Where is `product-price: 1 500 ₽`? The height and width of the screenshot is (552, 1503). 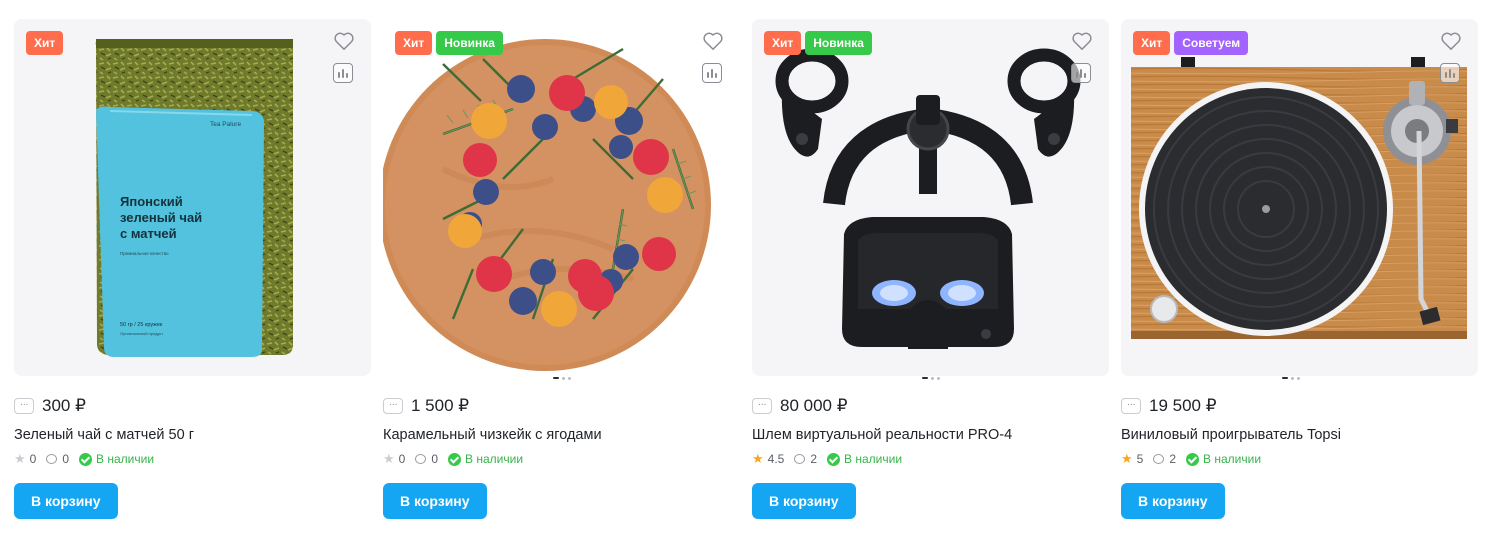 product-price: 1 500 ₽ is located at coordinates (440, 405).